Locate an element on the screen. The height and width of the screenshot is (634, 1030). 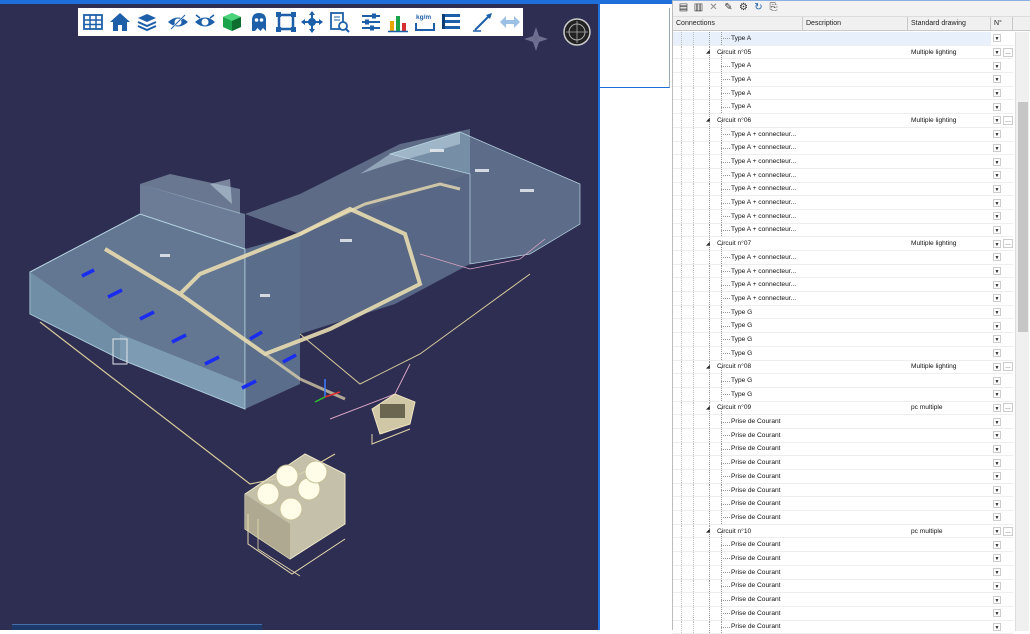
refresh-icon: ↻ is located at coordinates (758, 8).